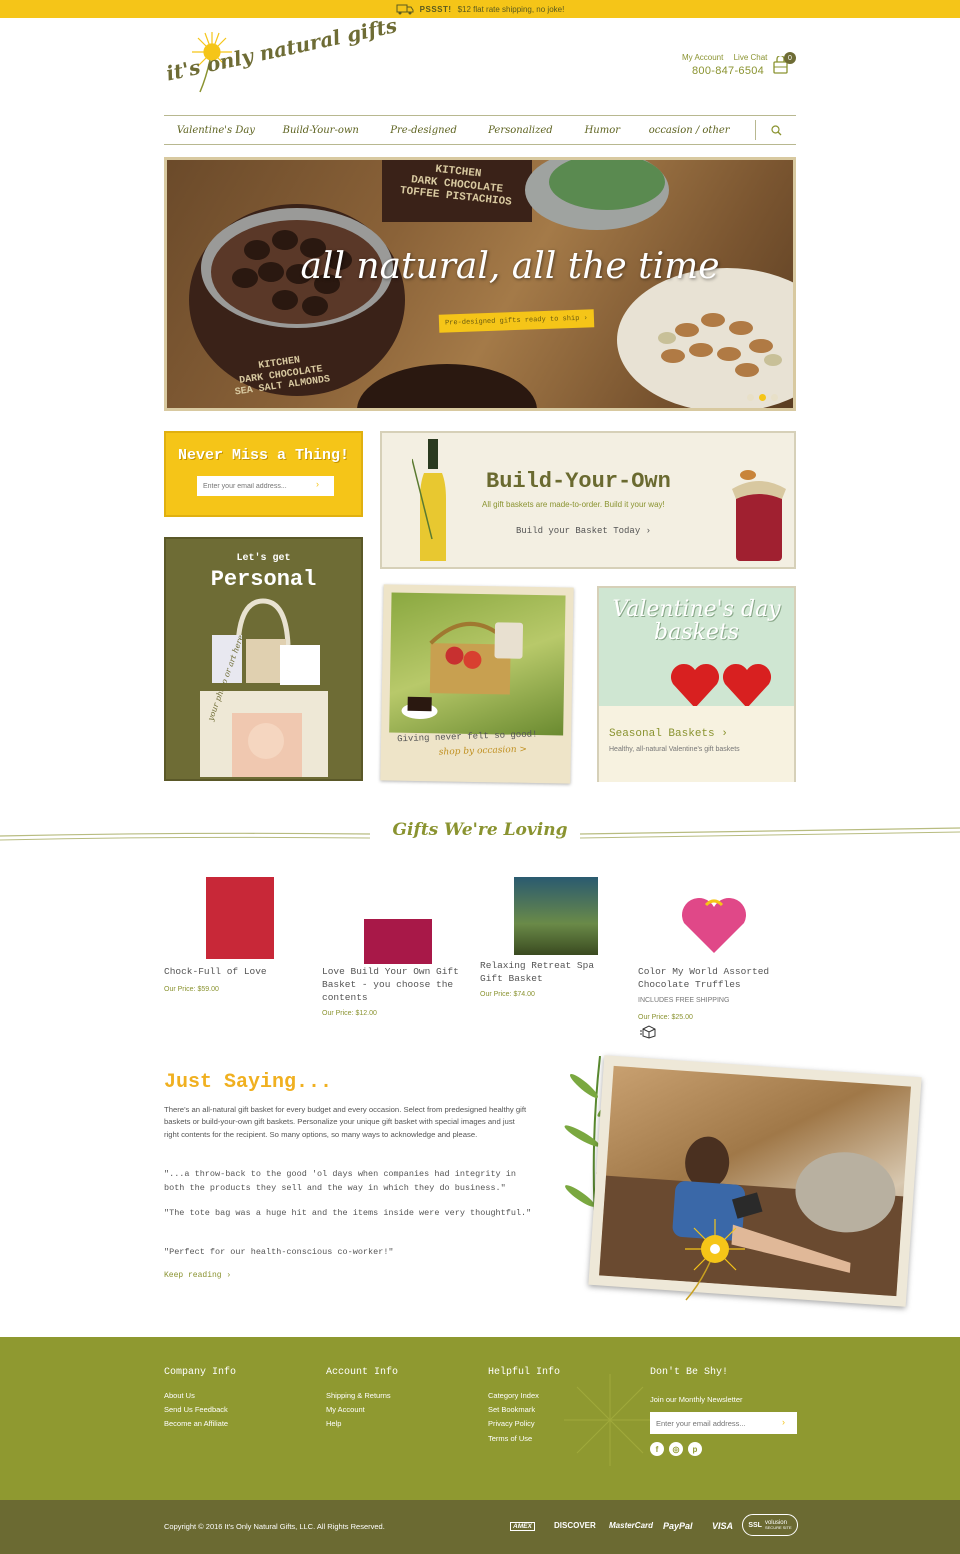 This screenshot has width=960, height=1554. Describe the element at coordinates (349, 1013) in the screenshot. I see `product-price: Our Price: $12.00` at that location.